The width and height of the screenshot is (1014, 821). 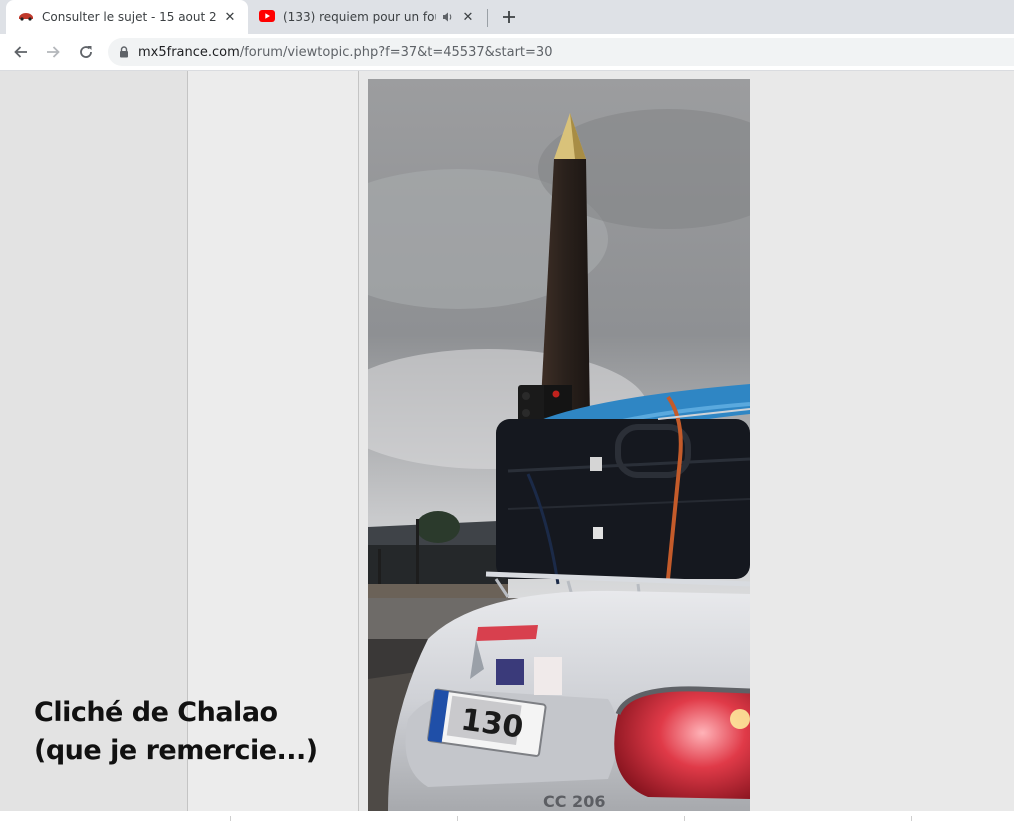 I want to click on new-tab-icon, so click(x=509, y=17).